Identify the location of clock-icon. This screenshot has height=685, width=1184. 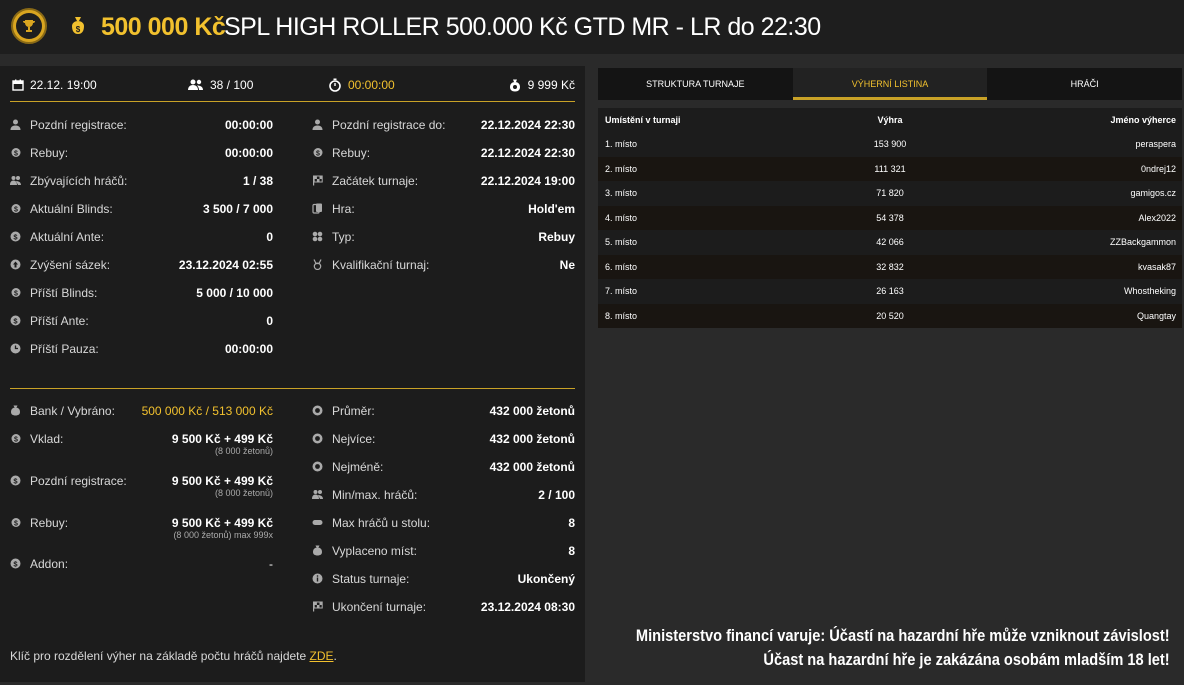
(15, 348).